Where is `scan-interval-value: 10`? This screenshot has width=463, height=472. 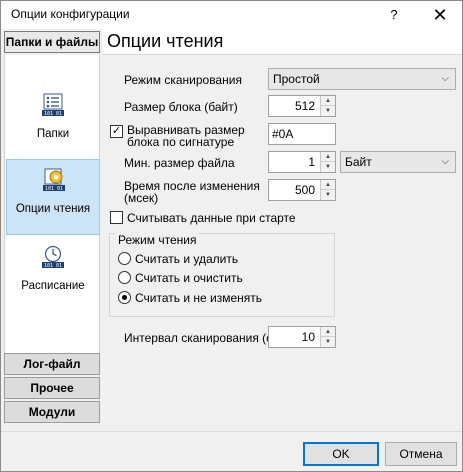 scan-interval-value: 10 is located at coordinates (308, 337).